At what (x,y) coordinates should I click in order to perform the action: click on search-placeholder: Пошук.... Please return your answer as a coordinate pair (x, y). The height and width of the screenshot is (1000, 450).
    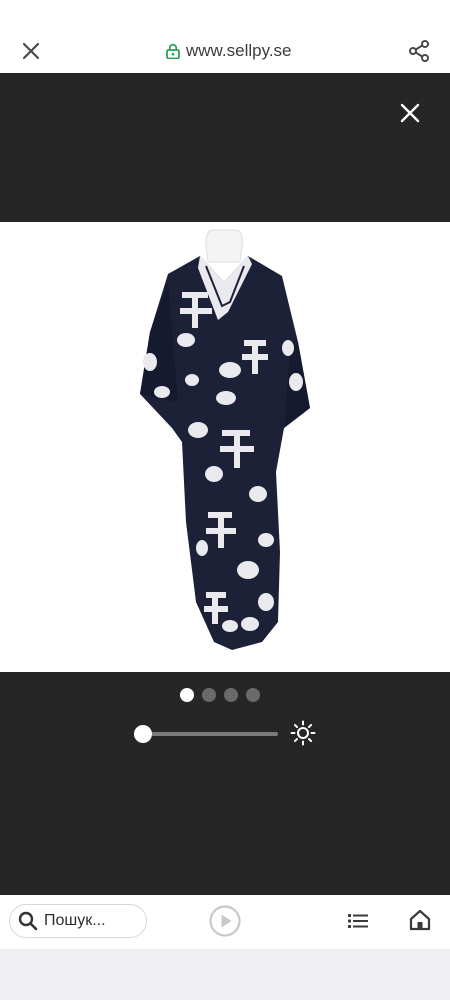
    Looking at the image, I should click on (75, 920).